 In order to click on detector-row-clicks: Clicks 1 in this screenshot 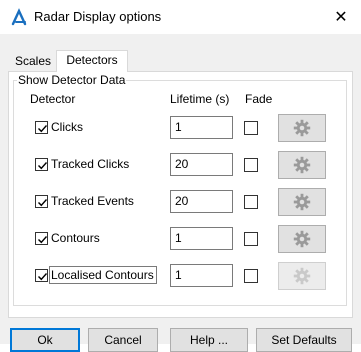, I will do `click(180, 128)`.